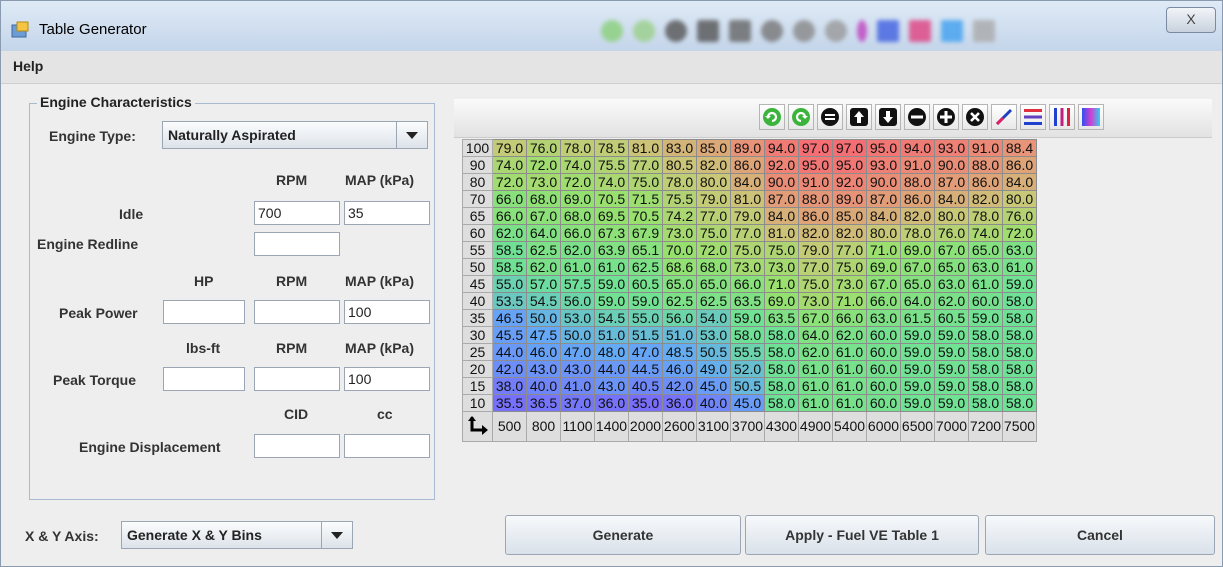 This screenshot has width=1223, height=567. What do you see at coordinates (849, 216) in the screenshot?
I see `table-cell: 85.0` at bounding box center [849, 216].